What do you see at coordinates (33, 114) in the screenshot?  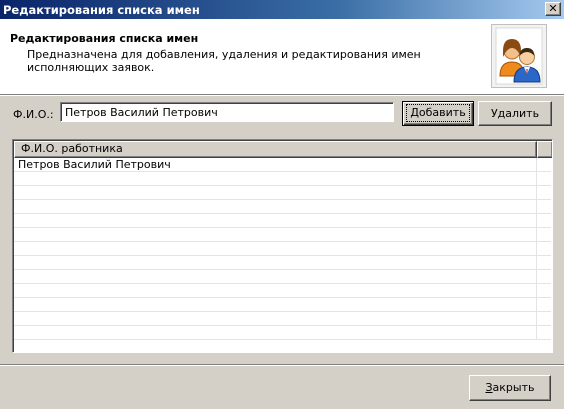 I see `fio-label: Ф.И.О.:` at bounding box center [33, 114].